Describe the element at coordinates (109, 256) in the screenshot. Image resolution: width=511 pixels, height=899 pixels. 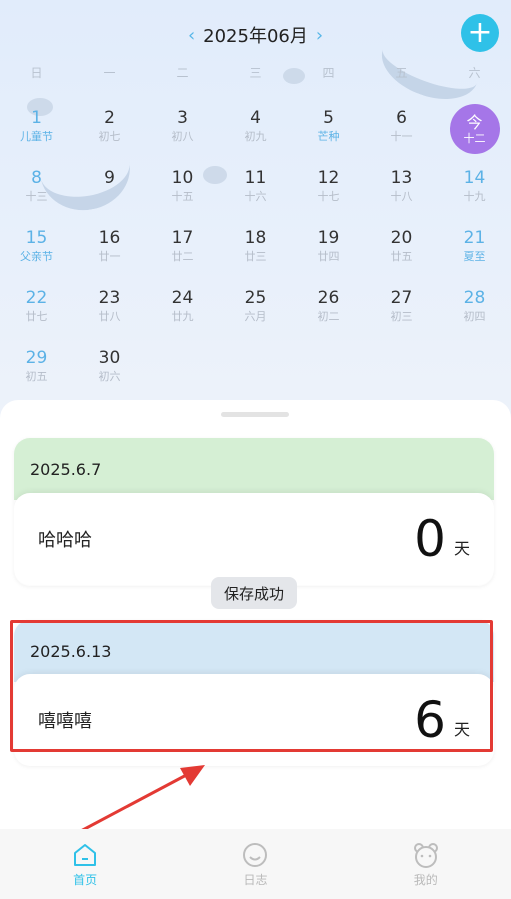
I see `lunar-date: 廿一` at that location.